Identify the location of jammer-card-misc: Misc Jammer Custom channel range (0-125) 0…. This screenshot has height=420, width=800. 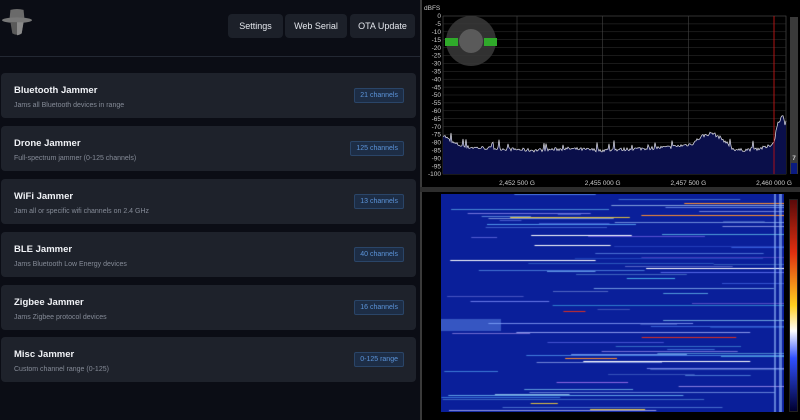
(208, 359).